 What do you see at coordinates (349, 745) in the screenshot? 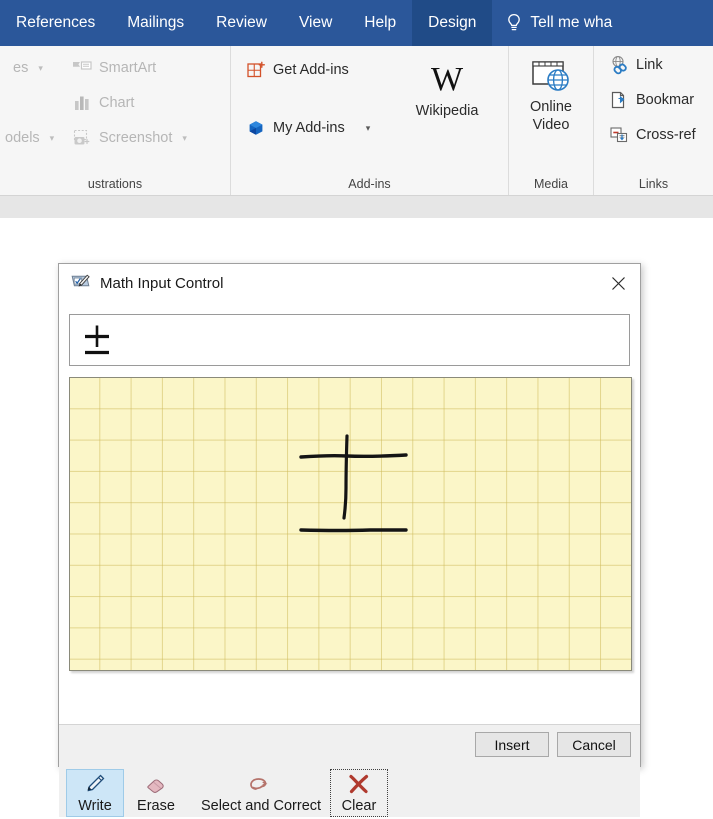
I see `dialog-footer: Insert Cancel` at bounding box center [349, 745].